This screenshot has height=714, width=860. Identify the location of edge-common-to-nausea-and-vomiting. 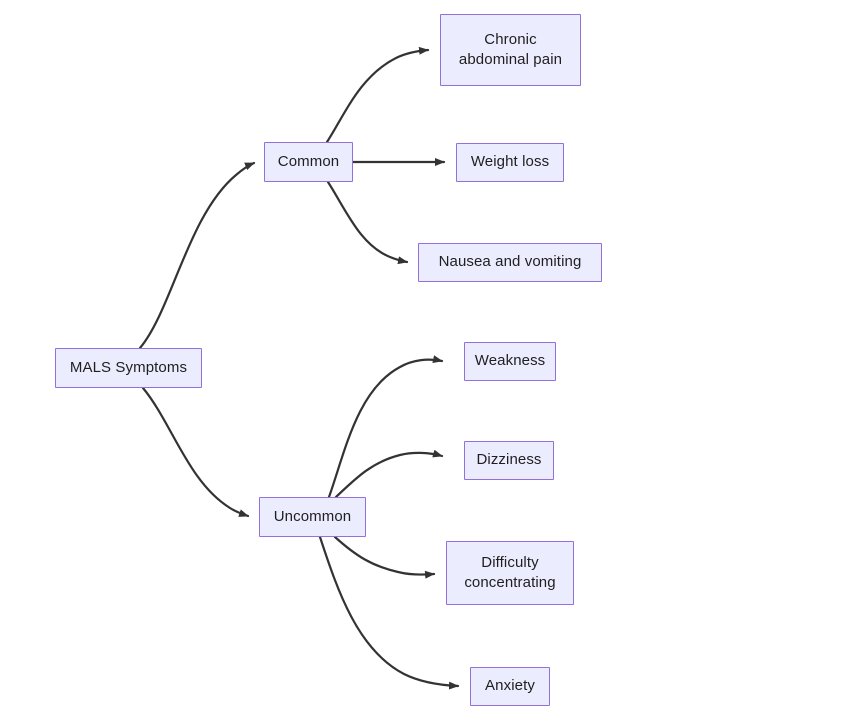
(367, 222).